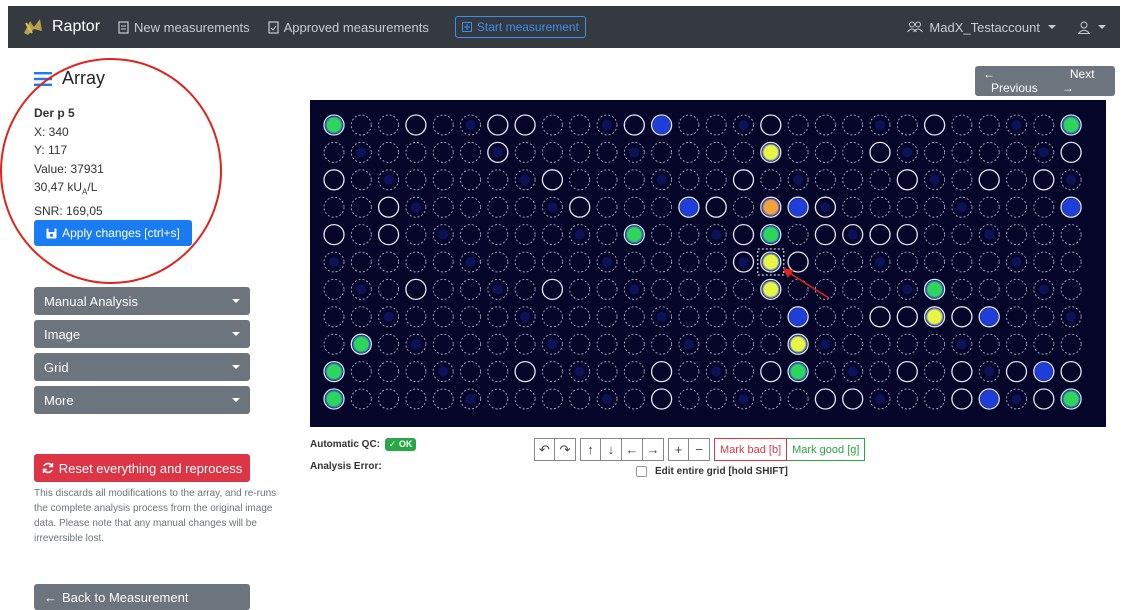 This screenshot has width=1123, height=610. What do you see at coordinates (142, 400) in the screenshot?
I see `dropdown-more: More` at bounding box center [142, 400].